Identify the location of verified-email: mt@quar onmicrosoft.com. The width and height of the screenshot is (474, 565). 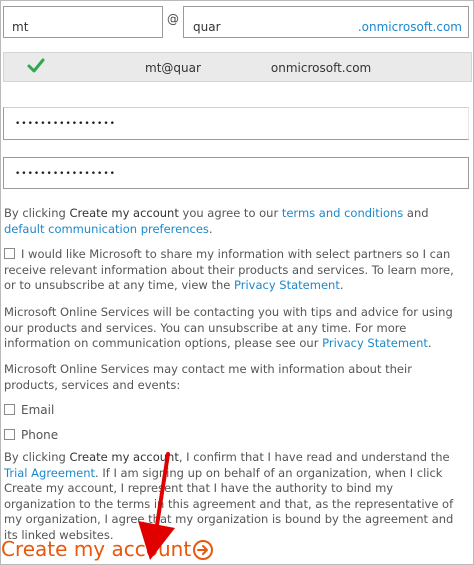
(258, 68).